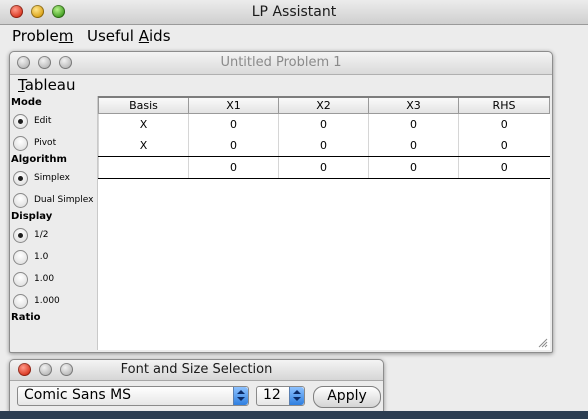 This screenshot has height=419, width=588. What do you see at coordinates (413, 105) in the screenshot?
I see `column-header-x3: X3` at bounding box center [413, 105].